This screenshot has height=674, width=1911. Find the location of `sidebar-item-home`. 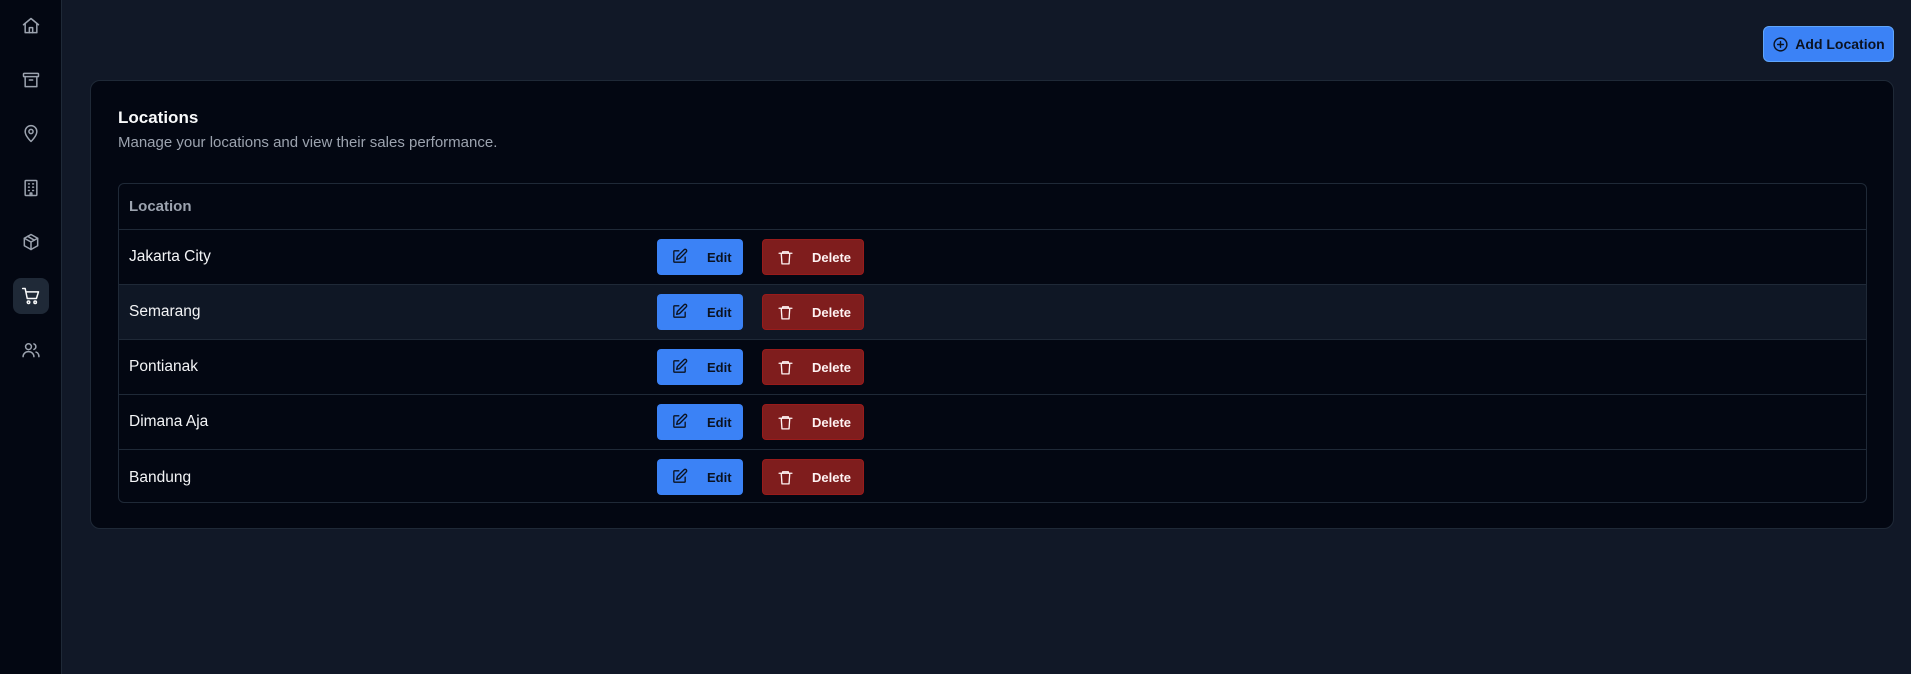

sidebar-item-home is located at coordinates (31, 26).